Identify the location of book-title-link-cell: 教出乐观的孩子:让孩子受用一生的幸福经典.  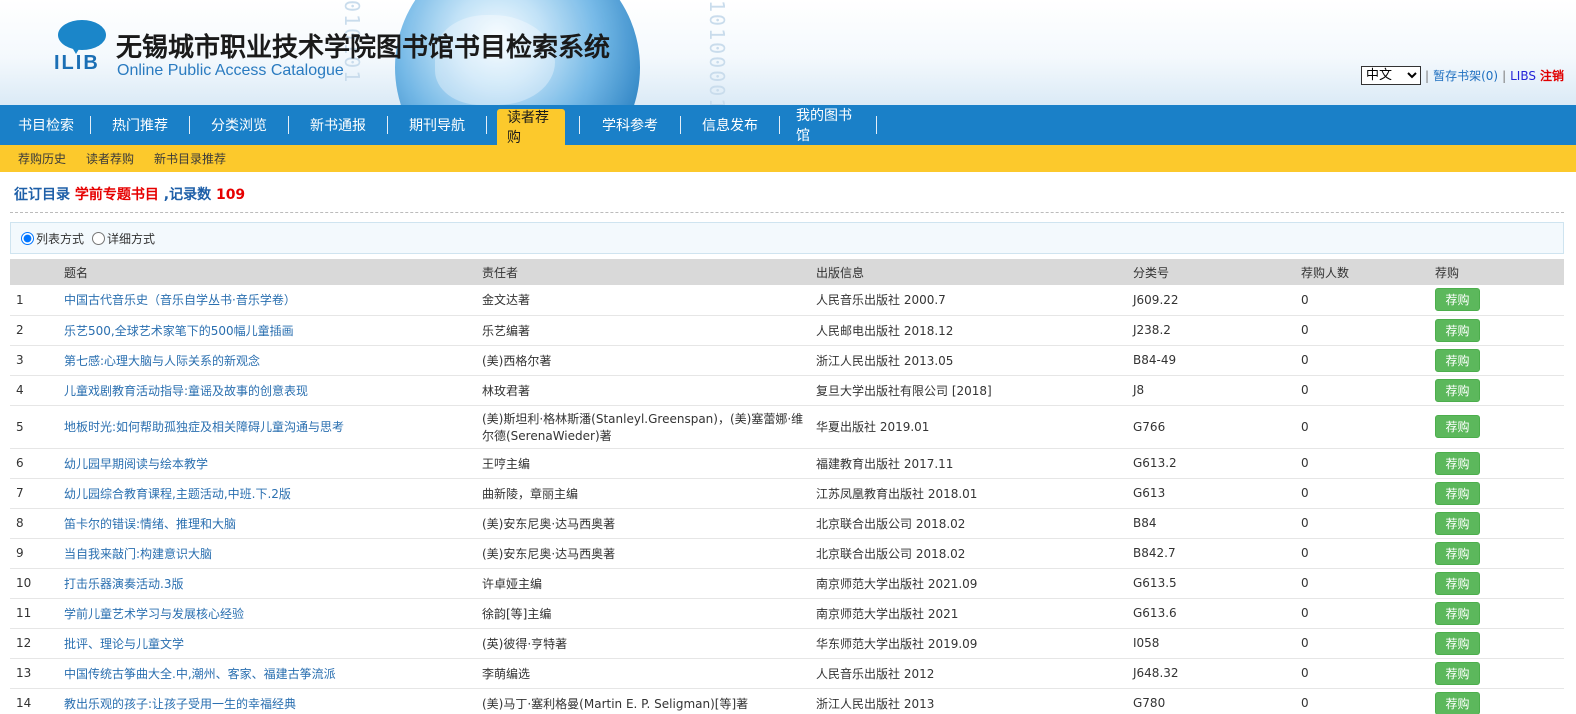
(267, 701).